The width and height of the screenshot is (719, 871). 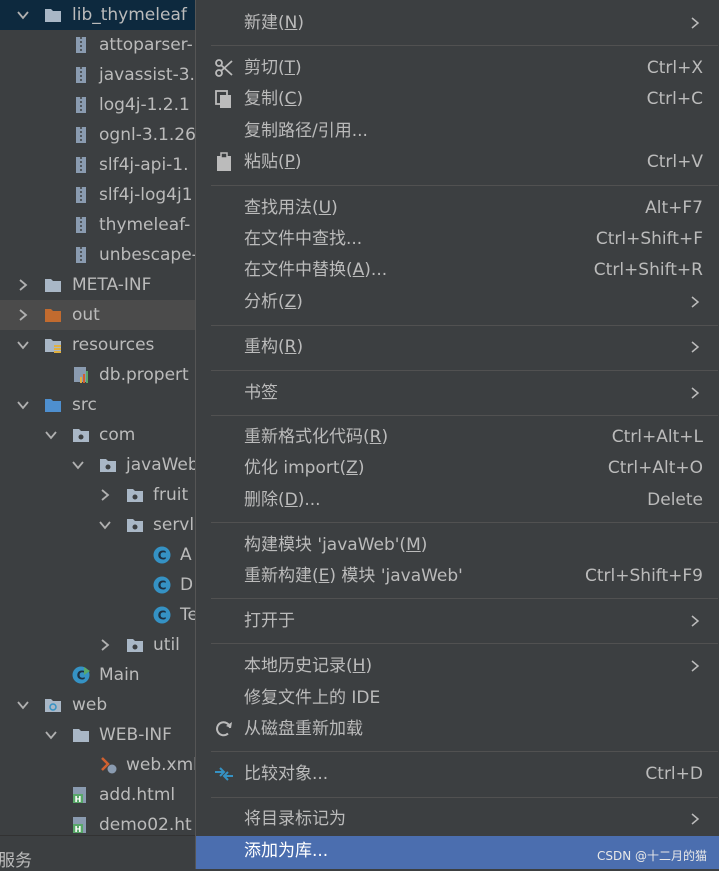 I want to click on tree-item-label: D, so click(x=187, y=585).